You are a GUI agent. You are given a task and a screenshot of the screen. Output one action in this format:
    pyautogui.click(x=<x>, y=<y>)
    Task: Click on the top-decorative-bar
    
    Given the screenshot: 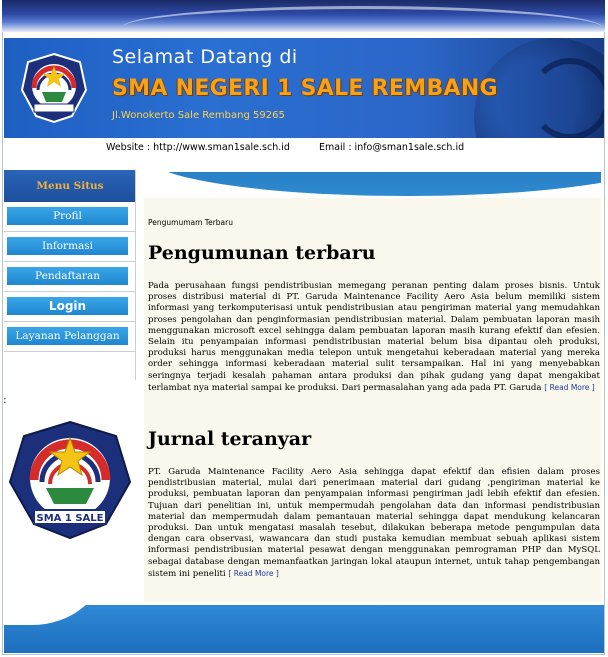 What is the action you would take?
    pyautogui.click(x=303, y=16)
    